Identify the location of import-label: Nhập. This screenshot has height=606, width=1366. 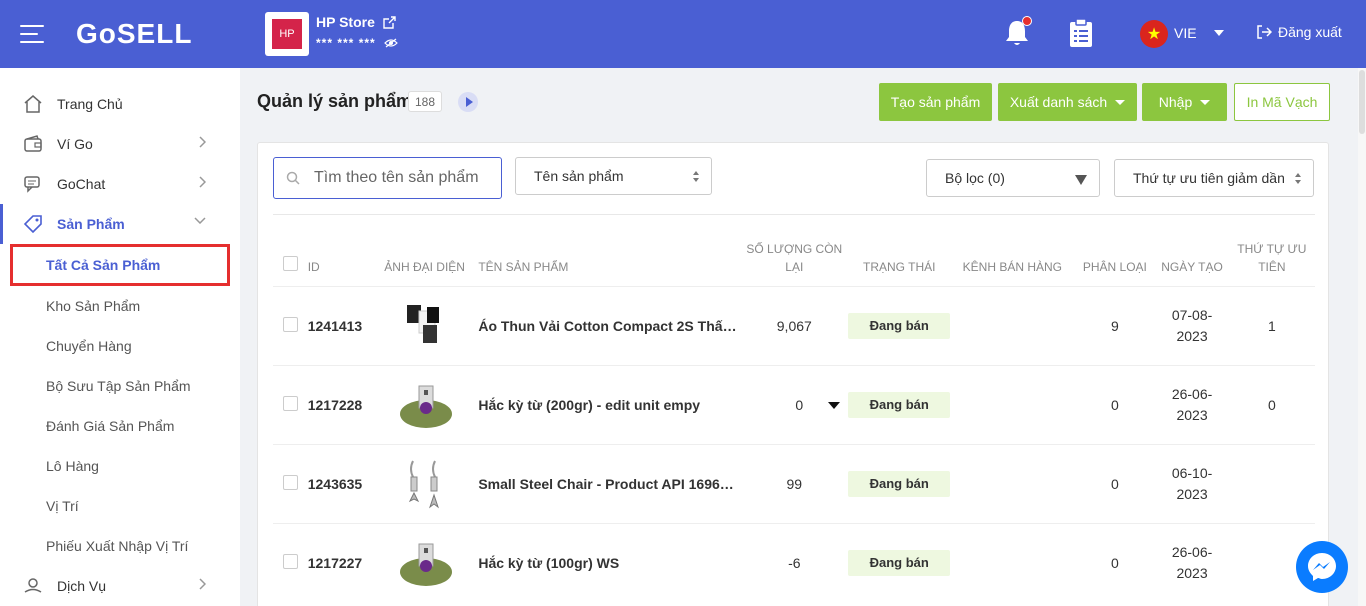
(1175, 102).